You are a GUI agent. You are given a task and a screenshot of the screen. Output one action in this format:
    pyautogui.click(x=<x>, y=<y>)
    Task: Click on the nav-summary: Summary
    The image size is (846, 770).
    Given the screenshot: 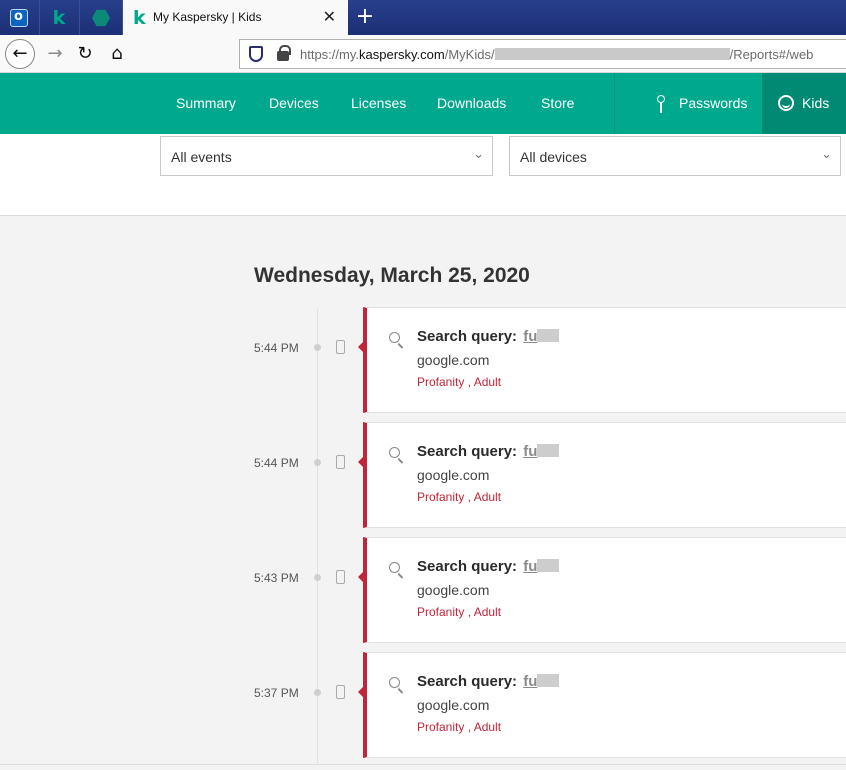 What is the action you would take?
    pyautogui.click(x=206, y=103)
    